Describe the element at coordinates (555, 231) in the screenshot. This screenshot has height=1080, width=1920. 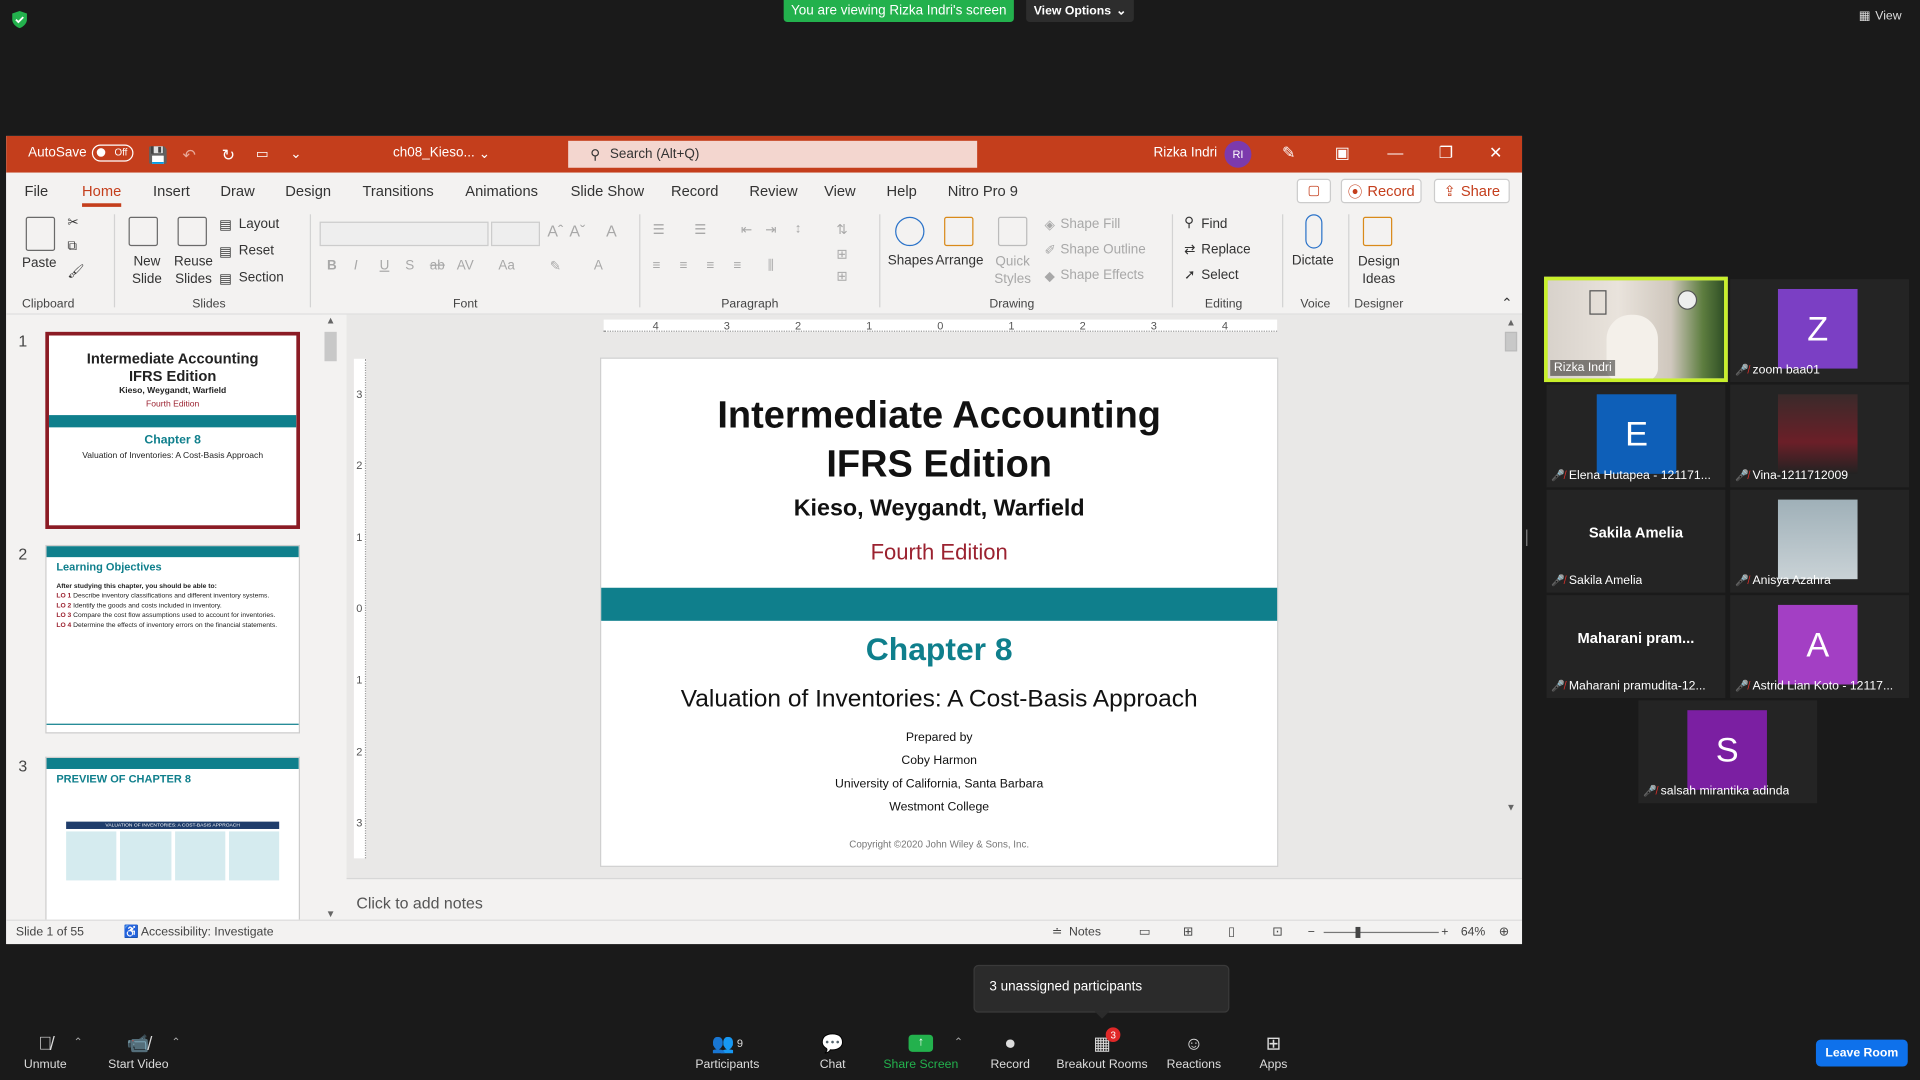
I see `increase-font-icon: Aˆ` at that location.